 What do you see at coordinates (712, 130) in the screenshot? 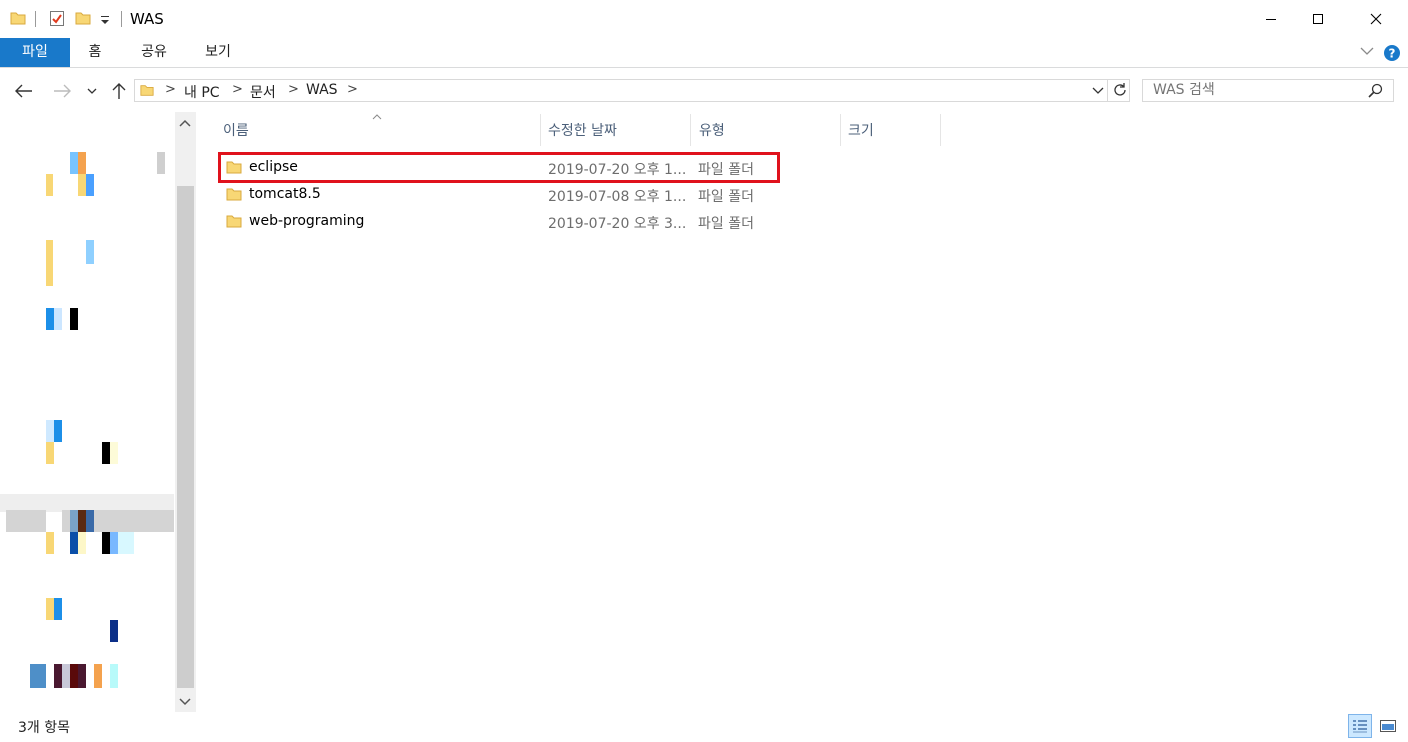
I see `column-header-type: 유형` at bounding box center [712, 130].